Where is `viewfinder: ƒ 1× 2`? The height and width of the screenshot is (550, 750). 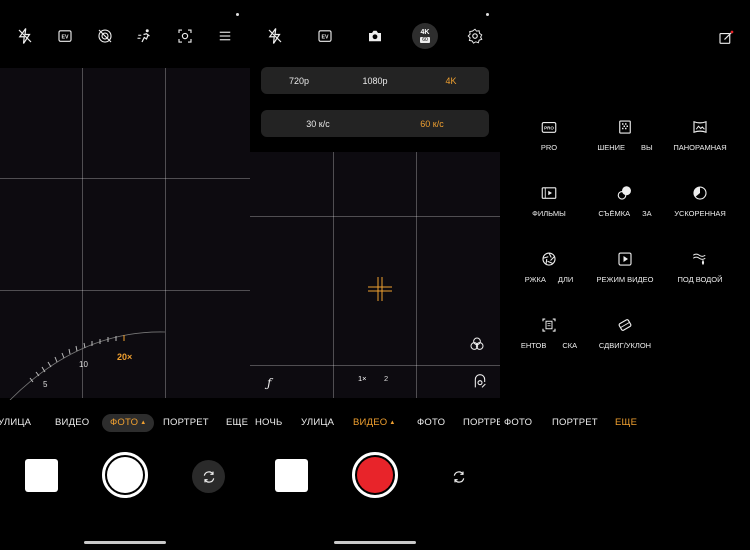
viewfinder: ƒ 1× 2 is located at coordinates (375, 275).